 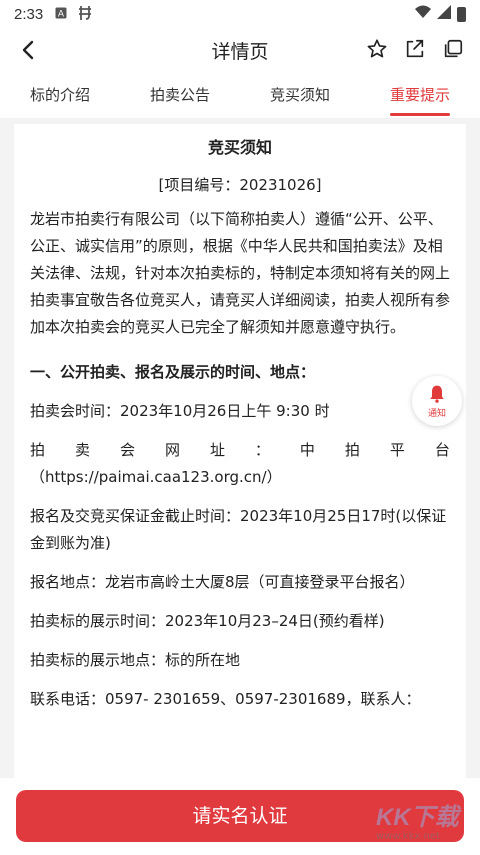 I want to click on tab-bar: 标的介绍 拍卖公告 竞买须知 重要提示, so click(x=240, y=95).